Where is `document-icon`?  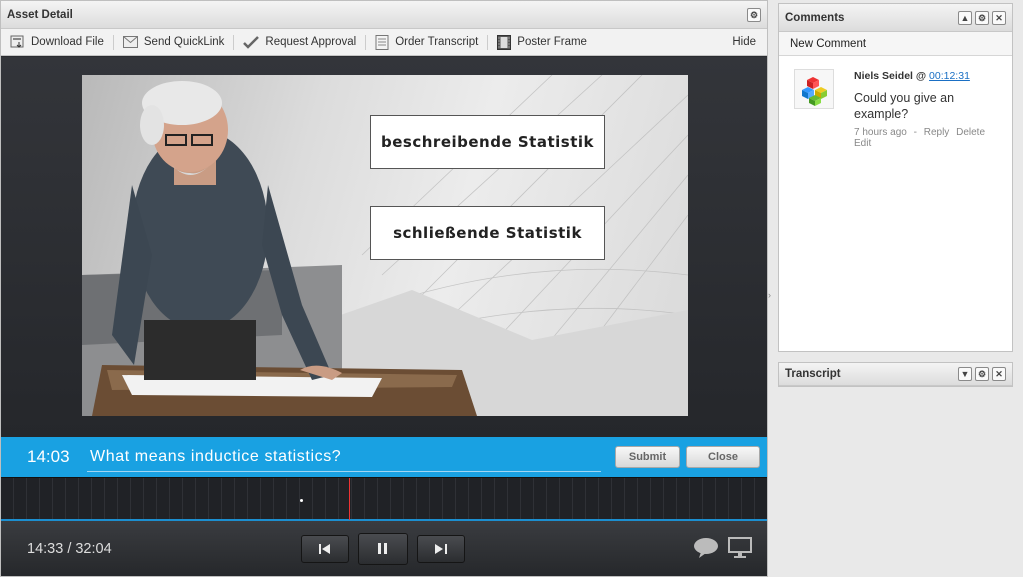
document-icon is located at coordinates (382, 42).